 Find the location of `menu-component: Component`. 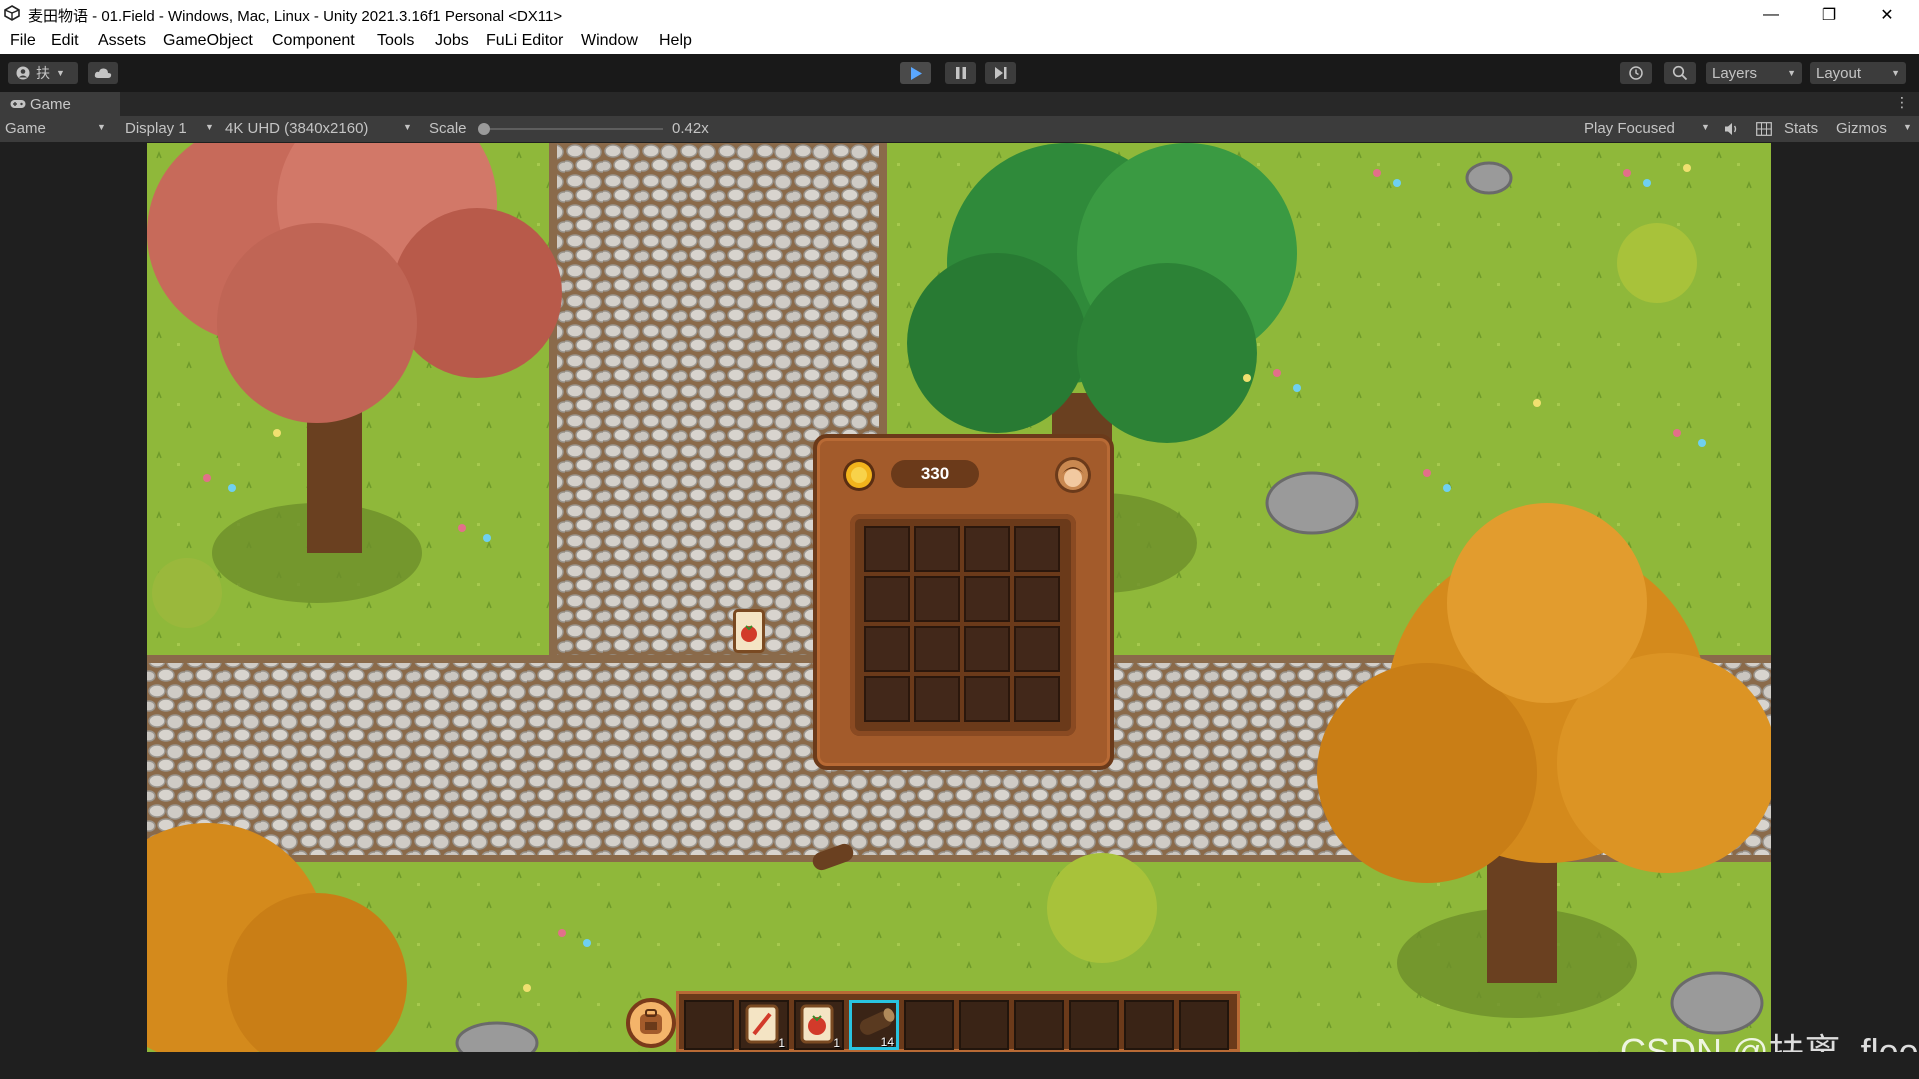

menu-component: Component is located at coordinates (313, 41).